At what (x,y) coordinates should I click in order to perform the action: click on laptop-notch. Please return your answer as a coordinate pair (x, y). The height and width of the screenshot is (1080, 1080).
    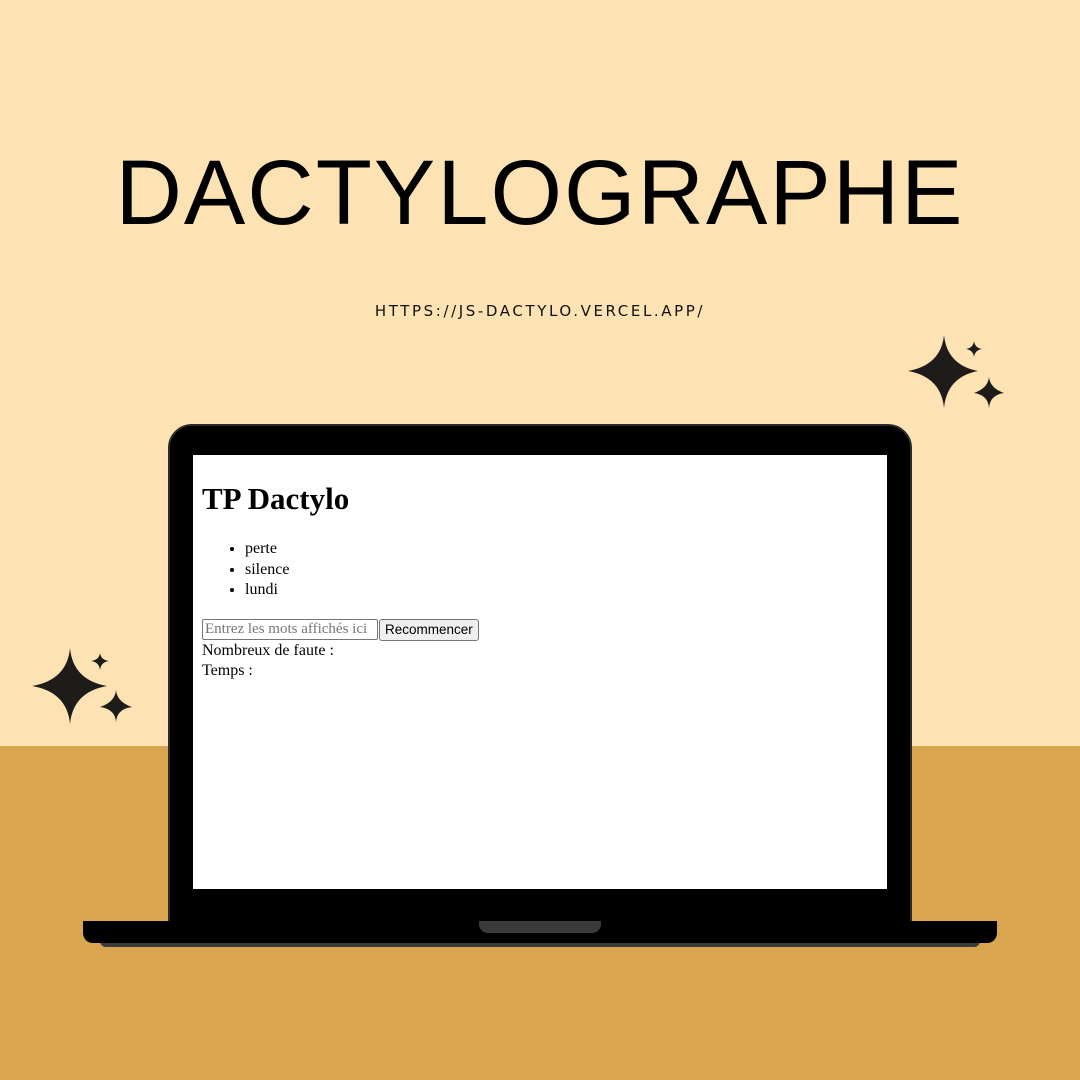
    Looking at the image, I should click on (540, 927).